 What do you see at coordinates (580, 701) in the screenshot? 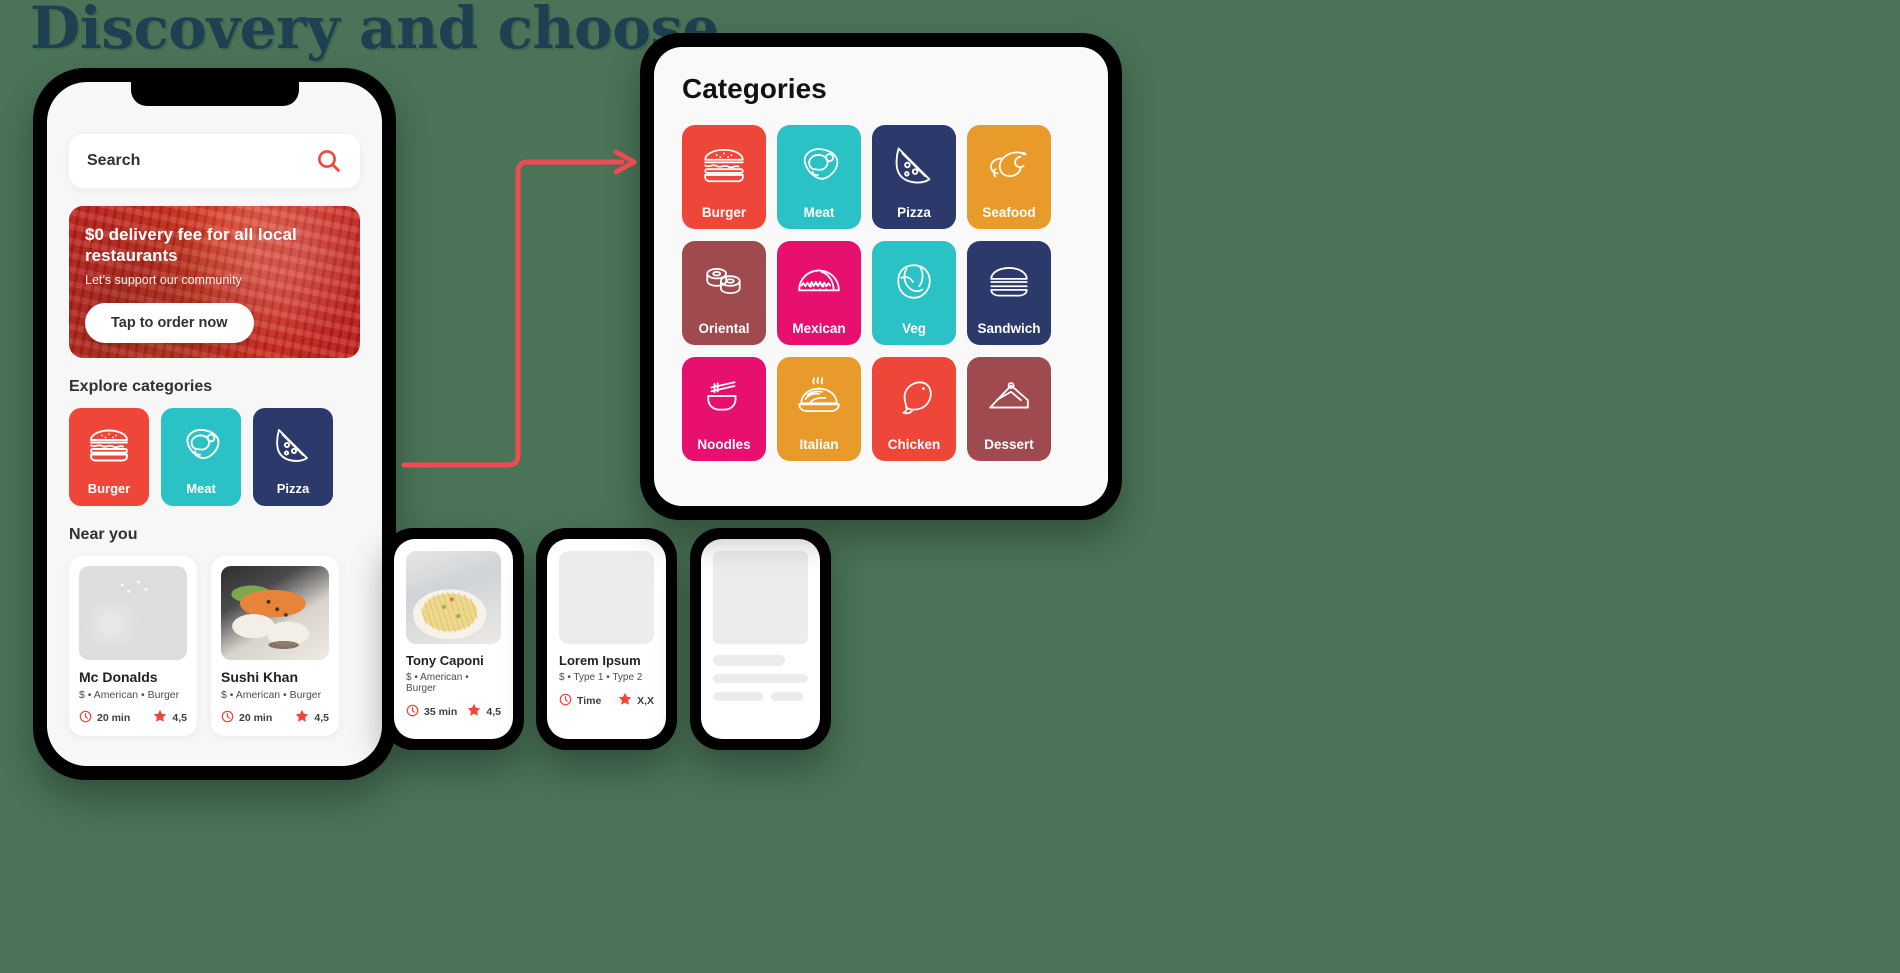
I see `delivery-time: Time` at bounding box center [580, 701].